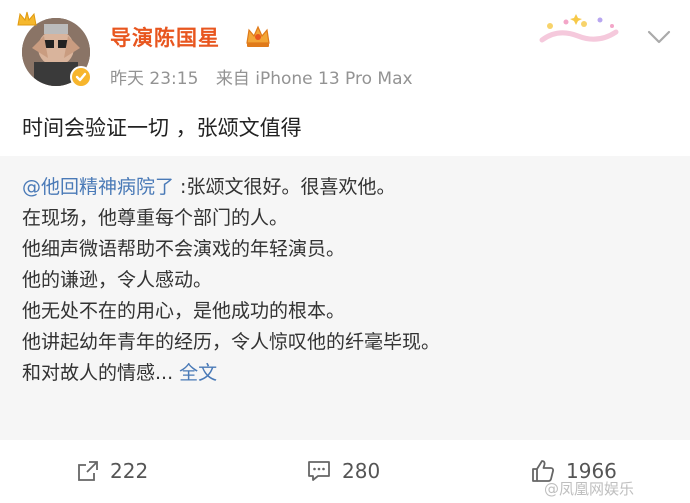 This screenshot has height=503, width=690. What do you see at coordinates (54, 49) in the screenshot?
I see `avatar` at bounding box center [54, 49].